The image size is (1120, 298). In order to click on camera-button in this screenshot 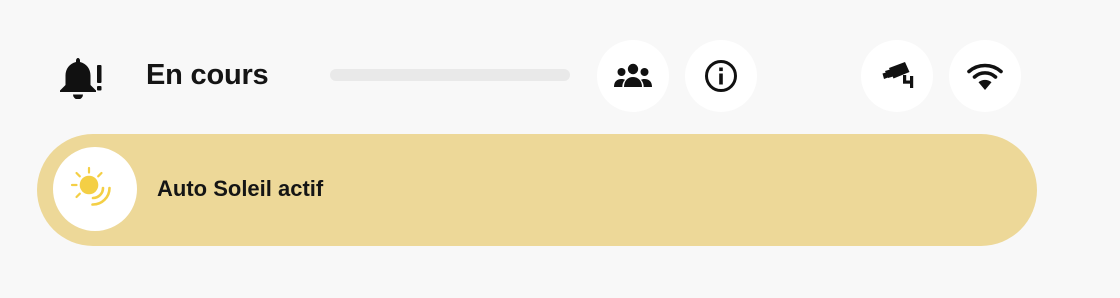, I will do `click(897, 76)`.